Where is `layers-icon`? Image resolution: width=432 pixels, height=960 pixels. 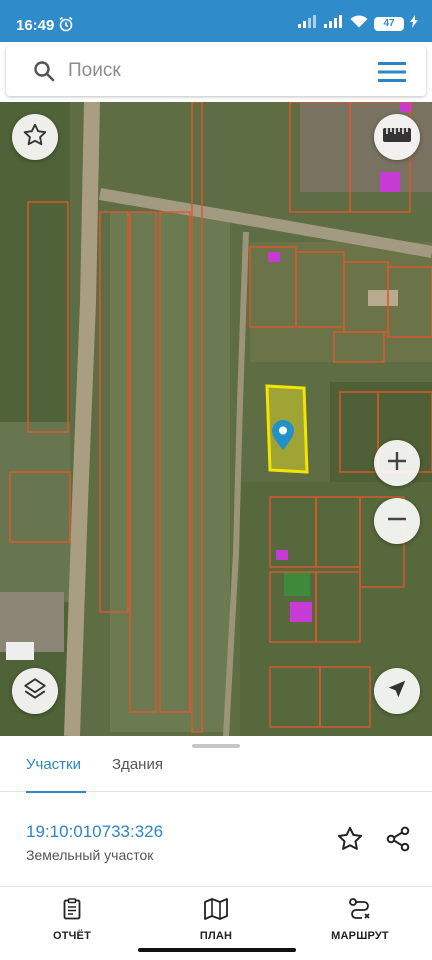 layers-icon is located at coordinates (35, 691).